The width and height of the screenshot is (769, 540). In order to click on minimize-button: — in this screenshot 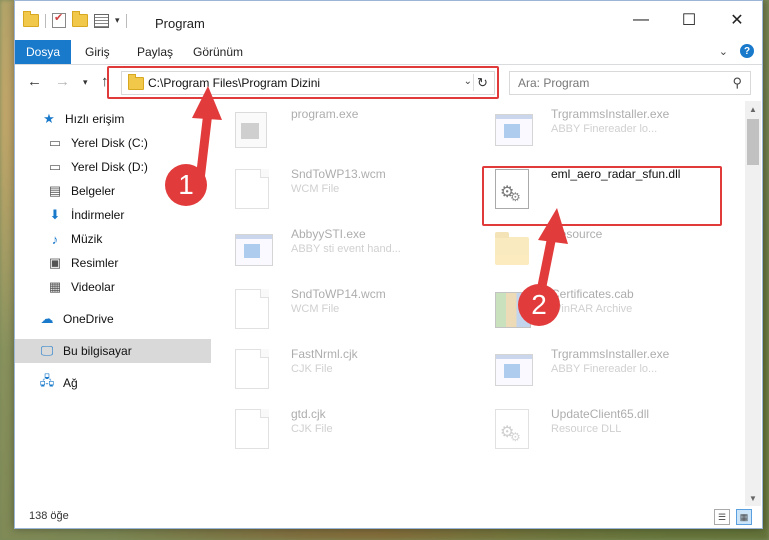, I will do `click(641, 20)`.